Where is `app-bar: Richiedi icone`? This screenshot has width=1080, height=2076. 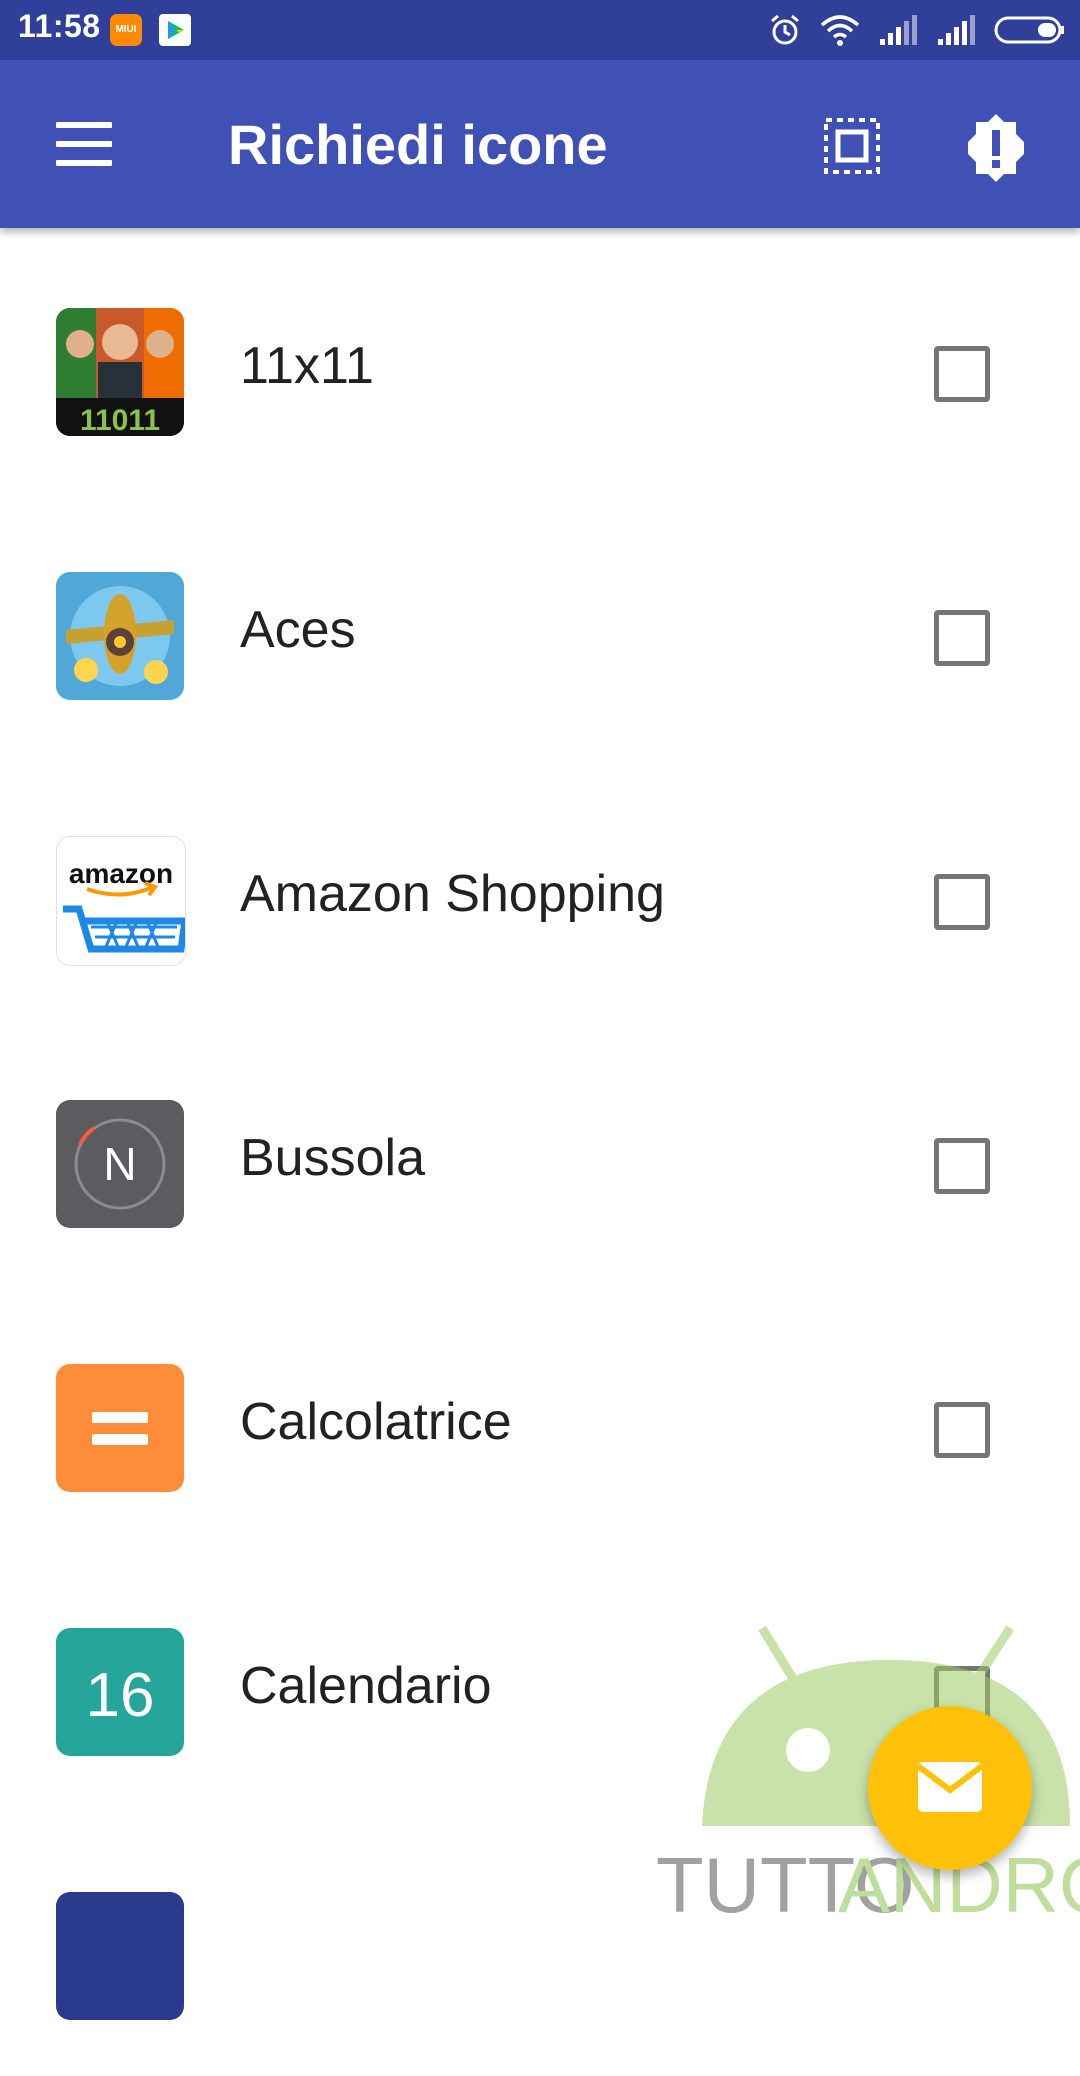 app-bar: Richiedi icone is located at coordinates (540, 144).